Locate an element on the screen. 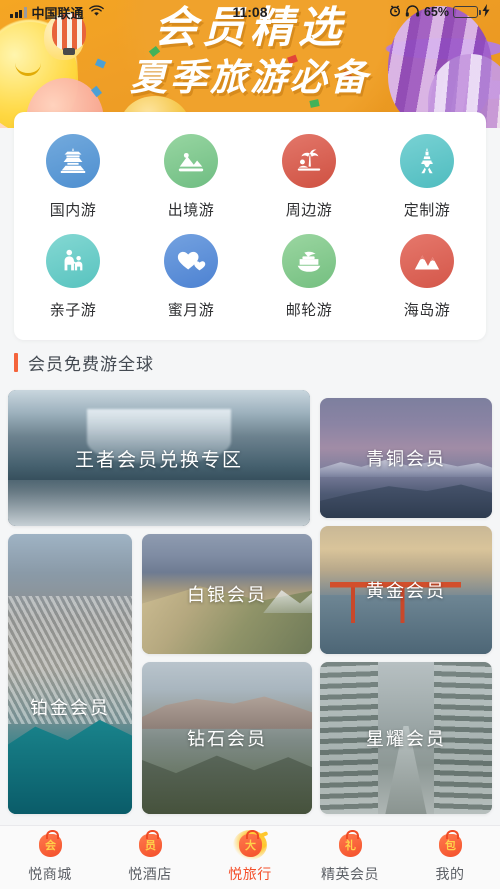  card-label: 白银会员 is located at coordinates (227, 595).